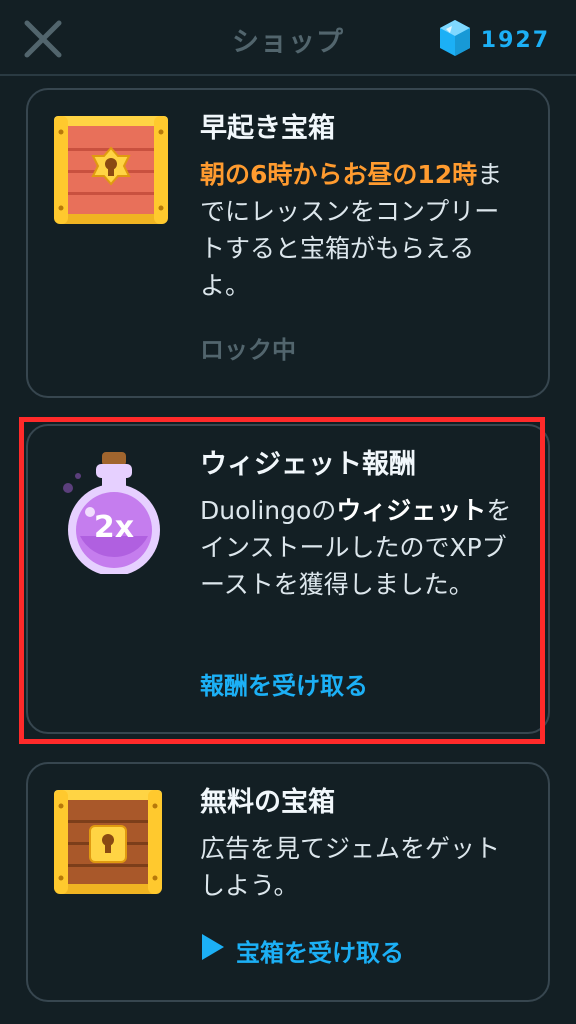 This screenshot has width=576, height=1024. I want to click on xp-boost-potion-icon: 2x, so click(112, 513).